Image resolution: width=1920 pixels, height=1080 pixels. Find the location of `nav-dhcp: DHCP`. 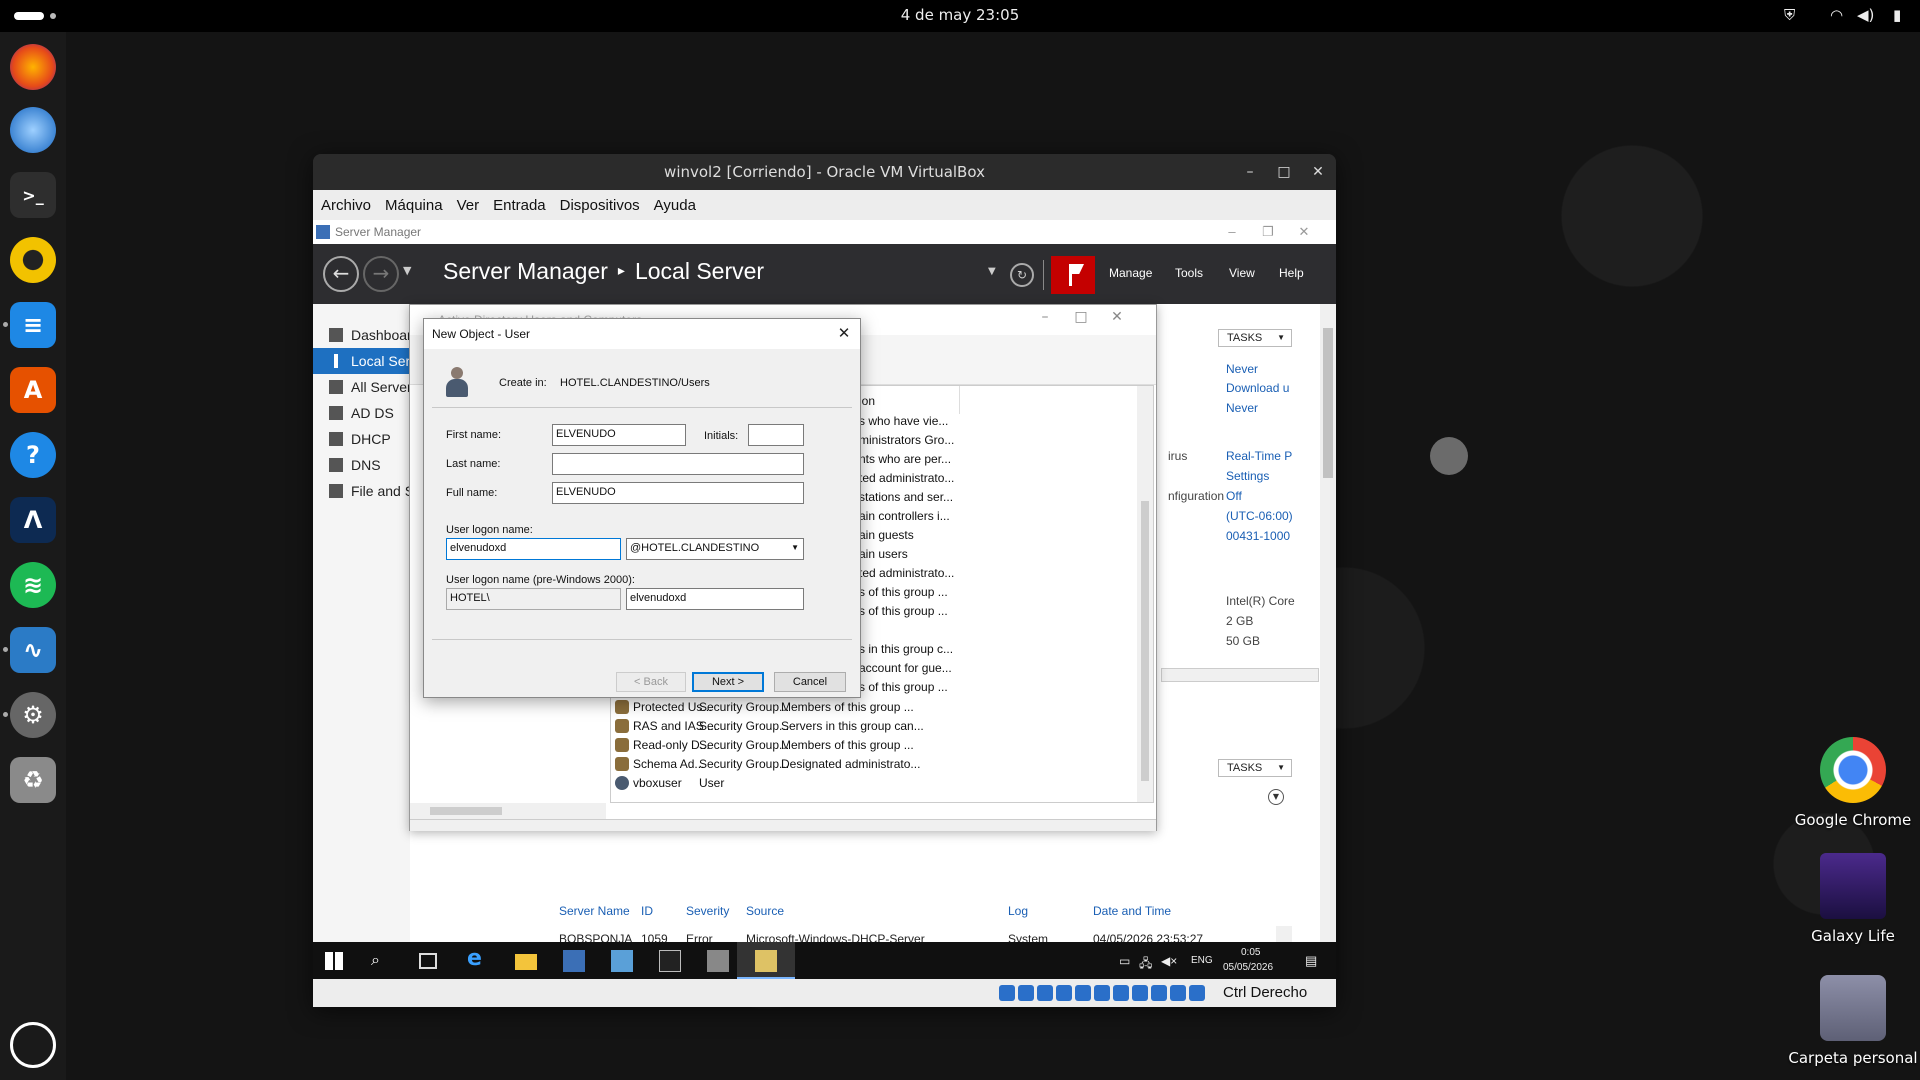

nav-dhcp: DHCP is located at coordinates (361, 439).